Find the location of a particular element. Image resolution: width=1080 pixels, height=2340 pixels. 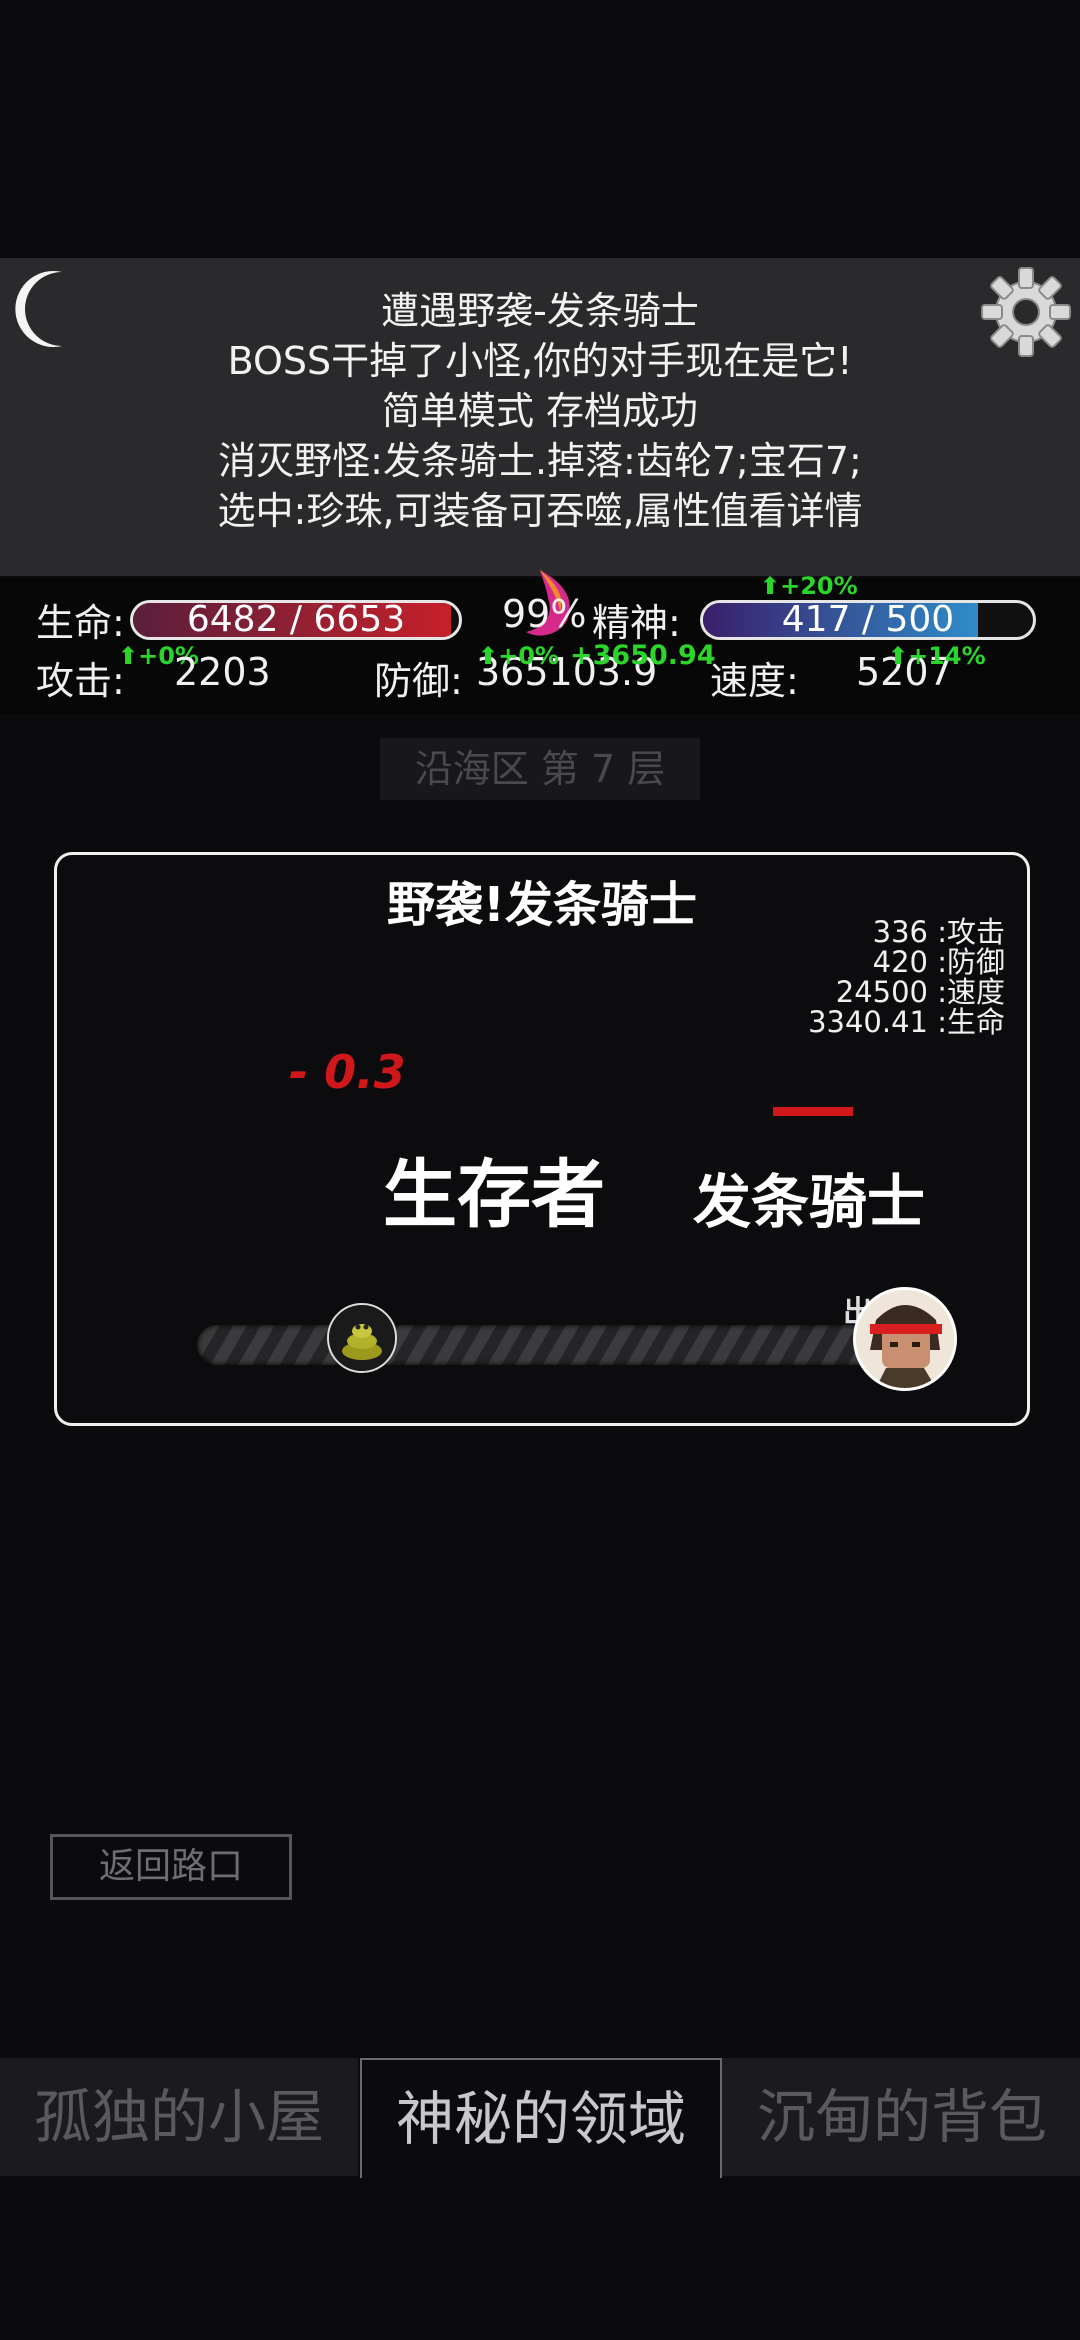

spirit-label: 精神: is located at coordinates (636, 623).